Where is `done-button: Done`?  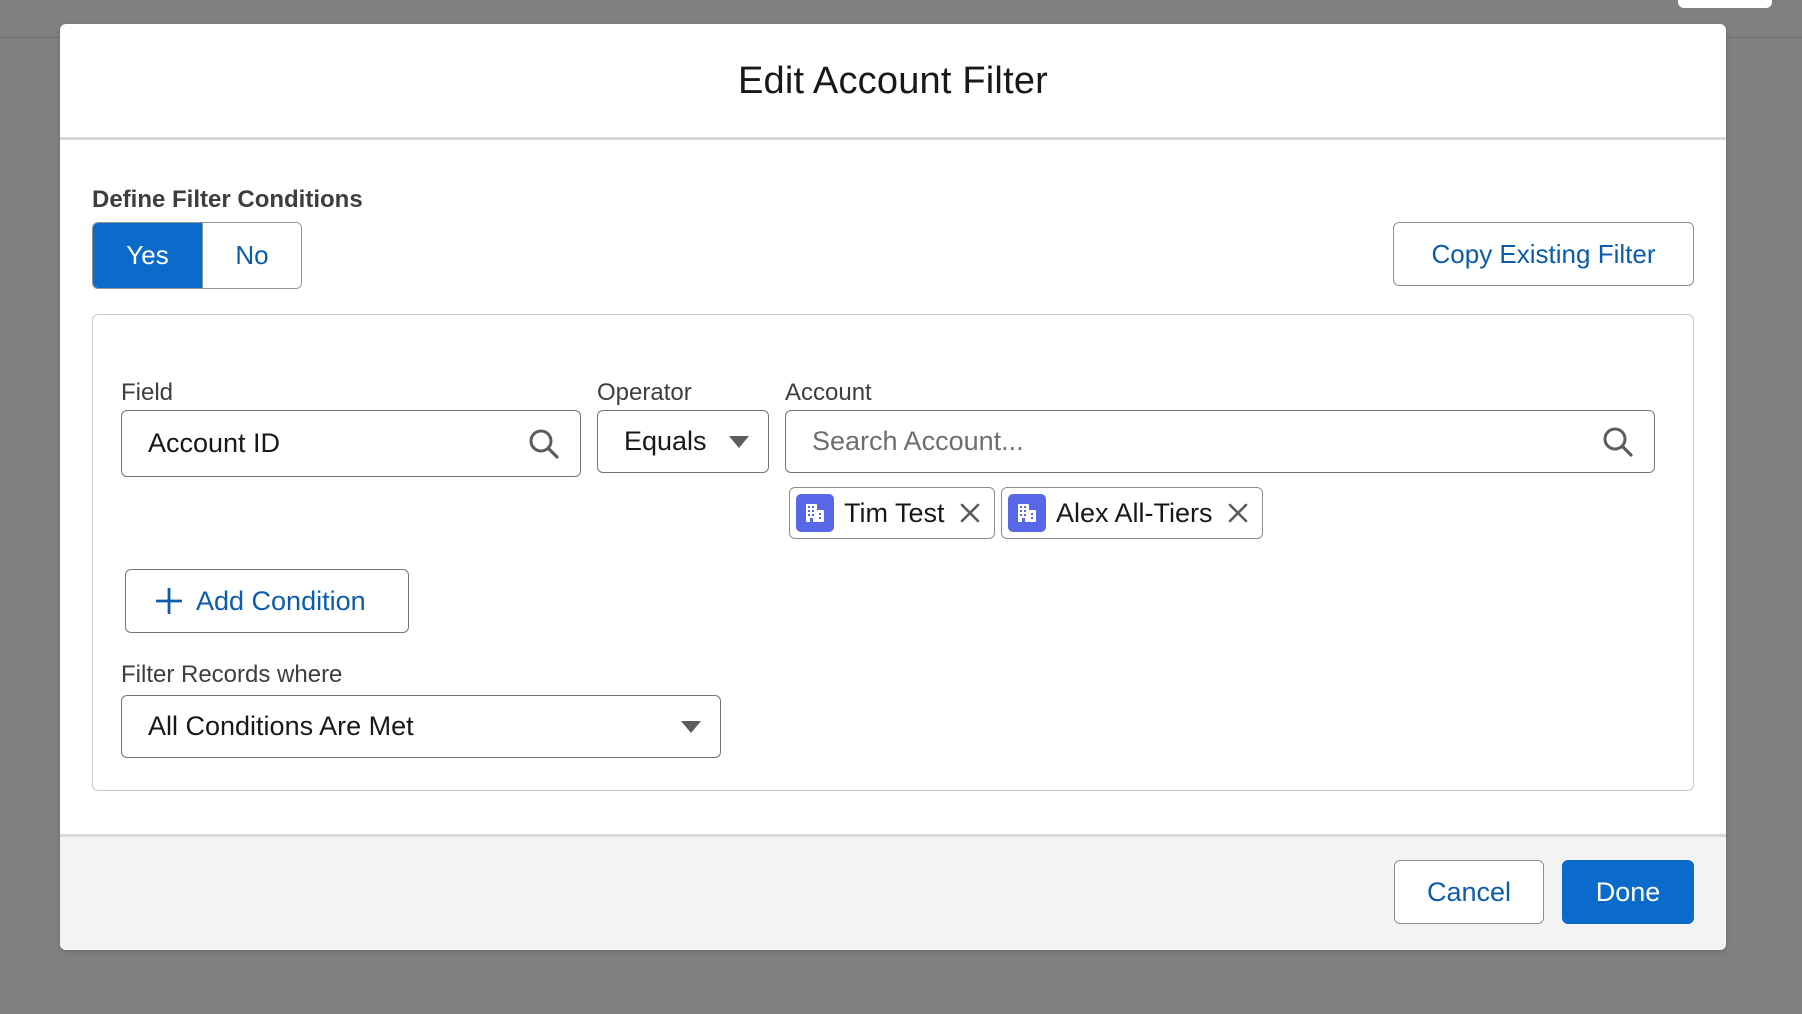
done-button: Done is located at coordinates (1628, 892).